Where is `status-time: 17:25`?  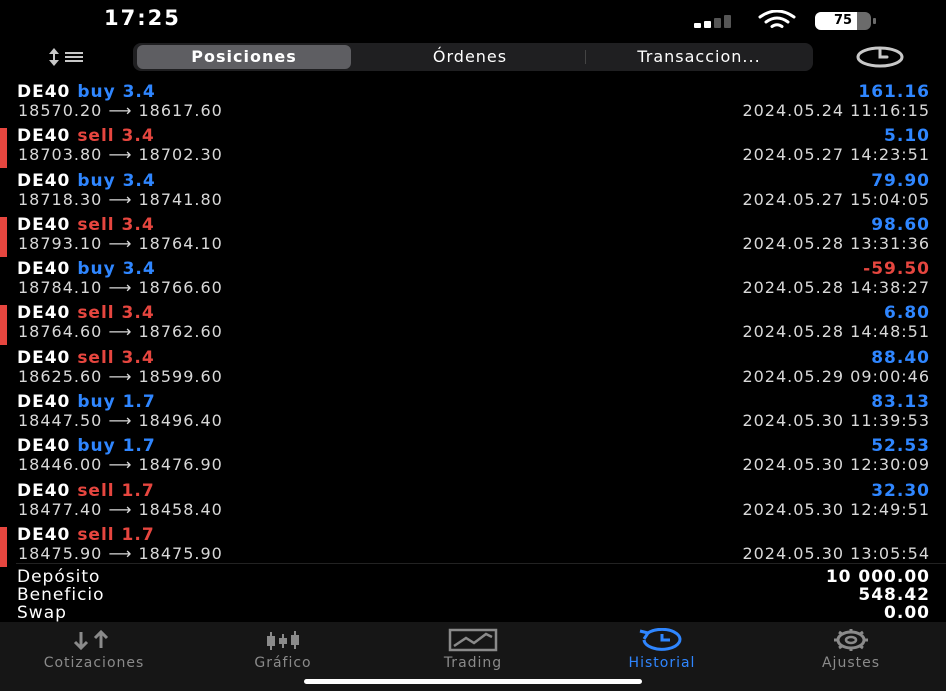
status-time: 17:25 is located at coordinates (142, 18).